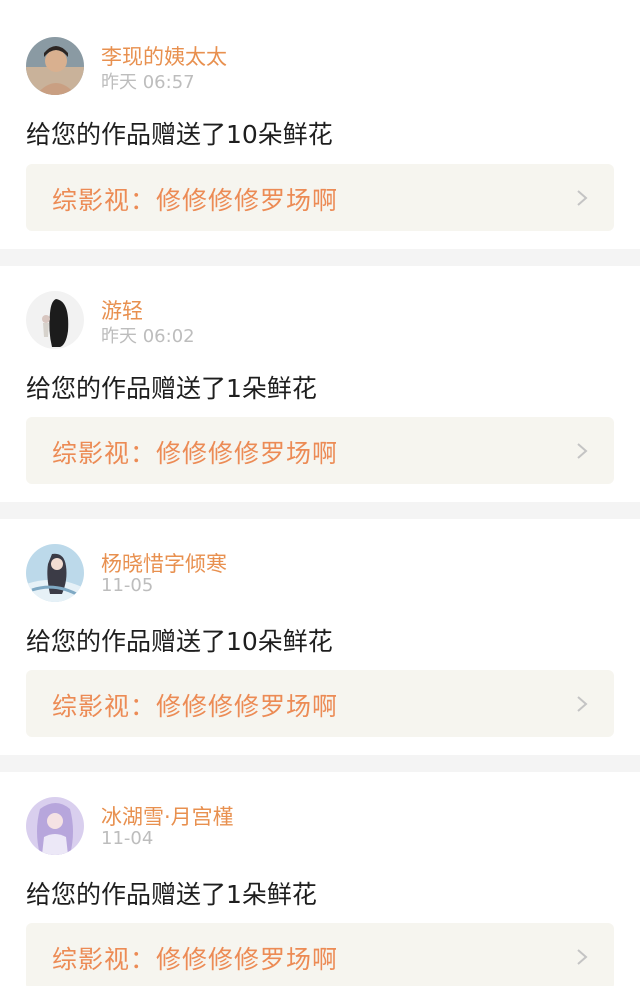 The image size is (640, 986). I want to click on timestamp: 昨天 06:02, so click(148, 336).